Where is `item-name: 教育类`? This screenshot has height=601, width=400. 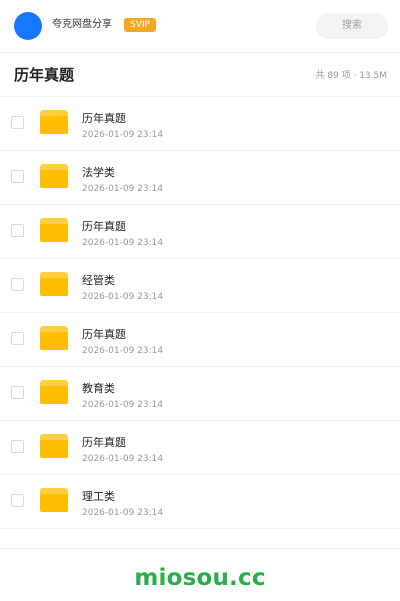
item-name: 教育类 is located at coordinates (98, 388).